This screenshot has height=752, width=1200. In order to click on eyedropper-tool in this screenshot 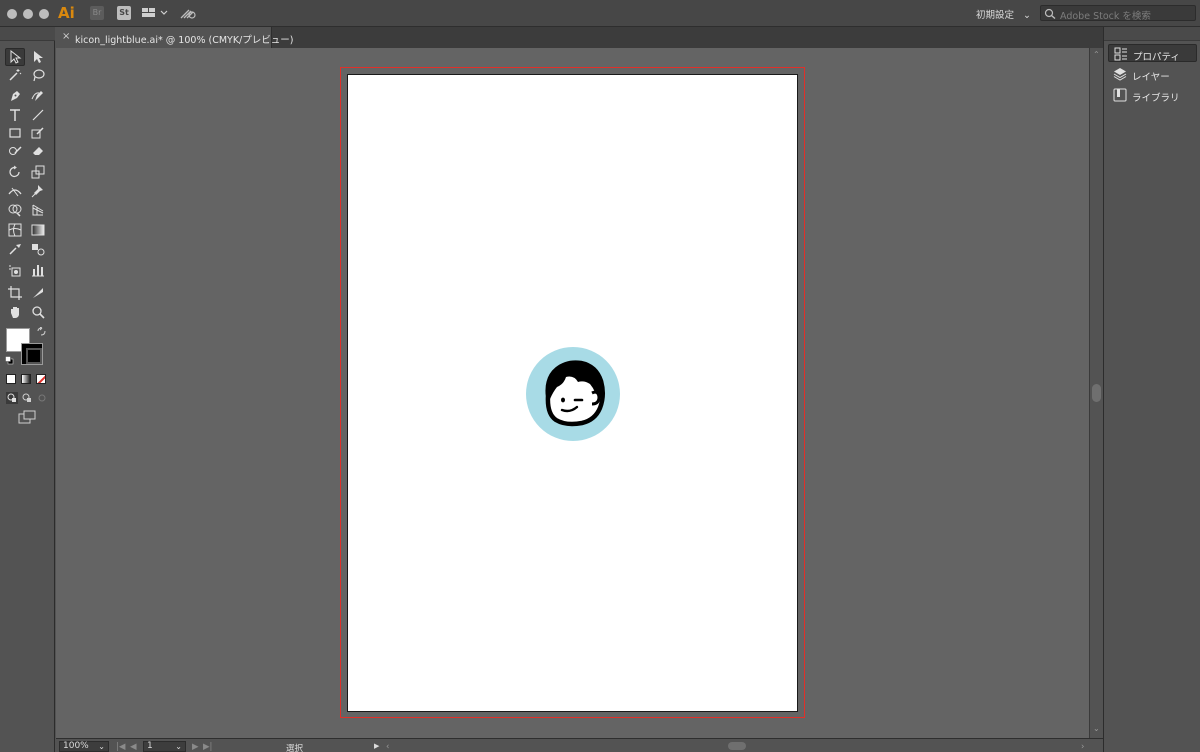, I will do `click(15, 249)`.